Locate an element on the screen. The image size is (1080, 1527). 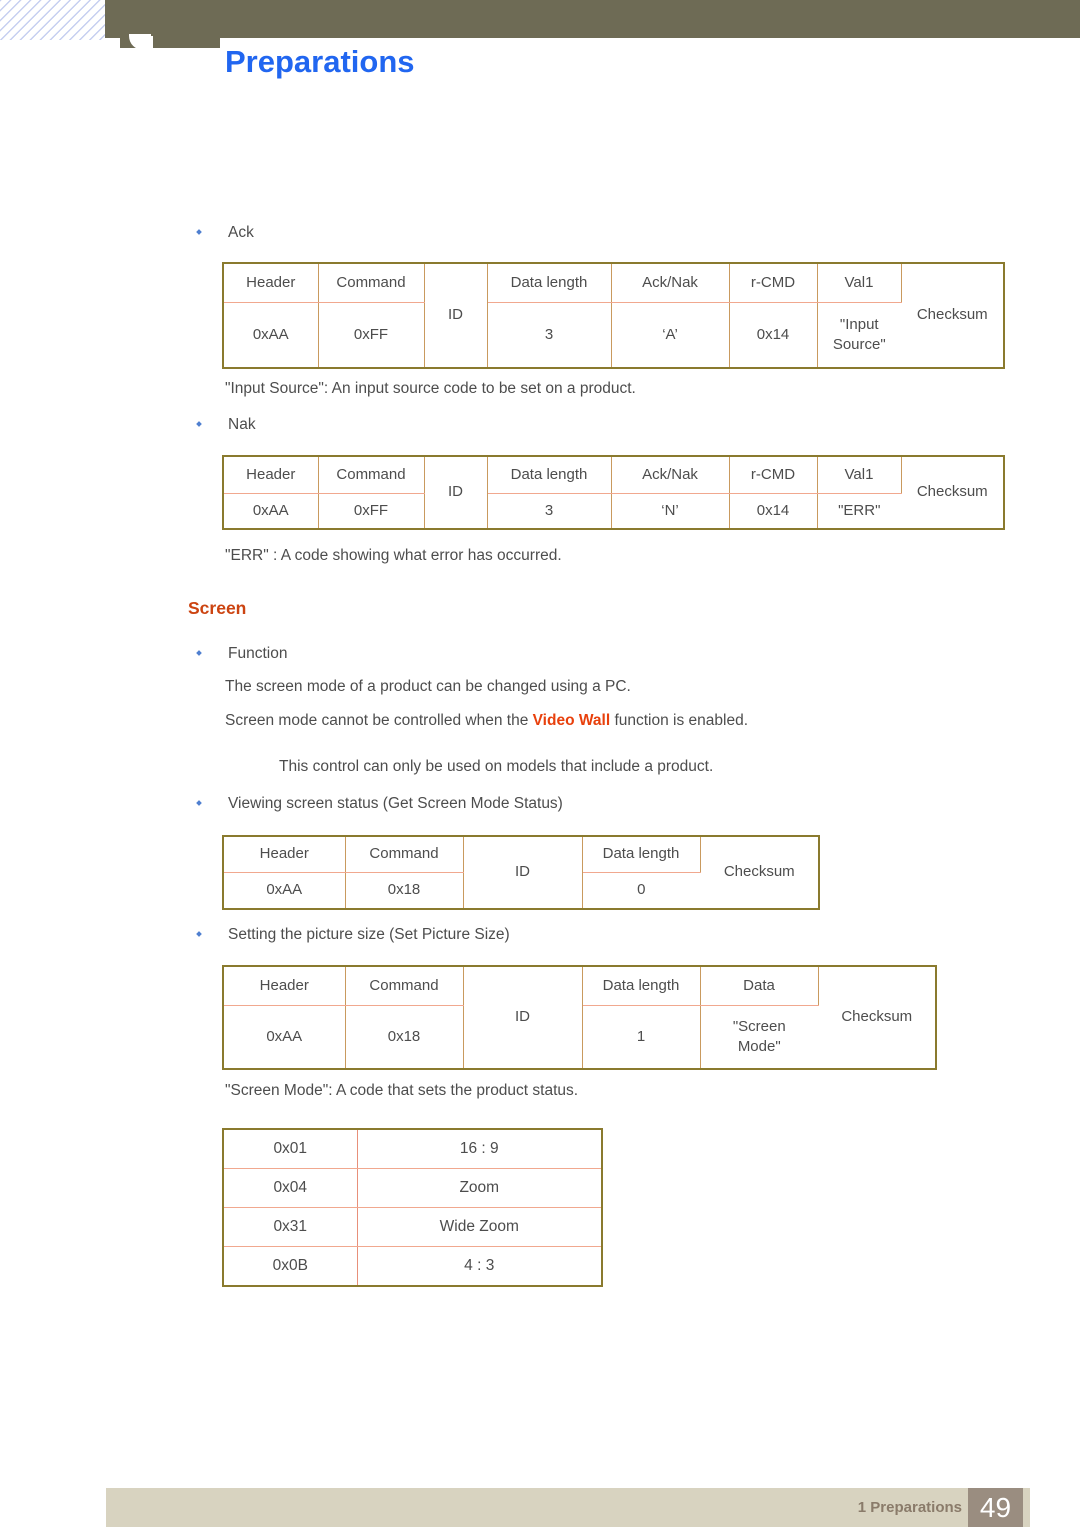
cell-mode-code: 0x01 is located at coordinates (290, 1149).